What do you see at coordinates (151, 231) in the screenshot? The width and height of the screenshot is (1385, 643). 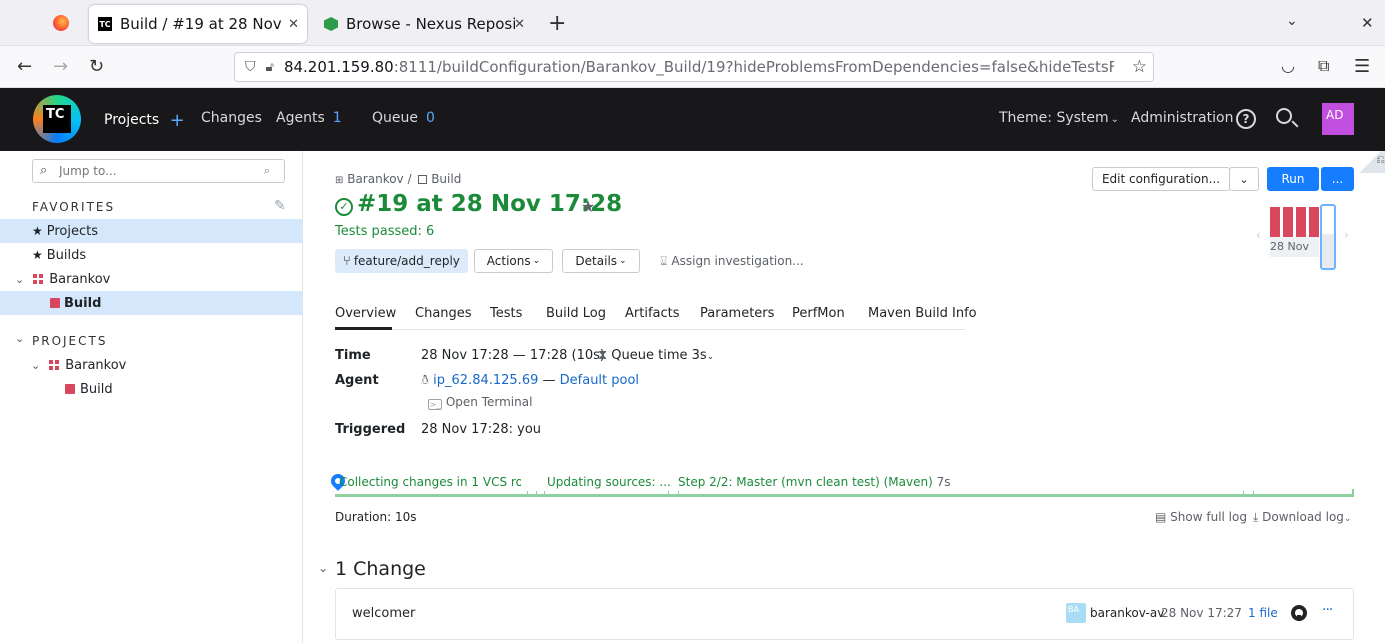 I see `favorite-projects: ★ Projects` at bounding box center [151, 231].